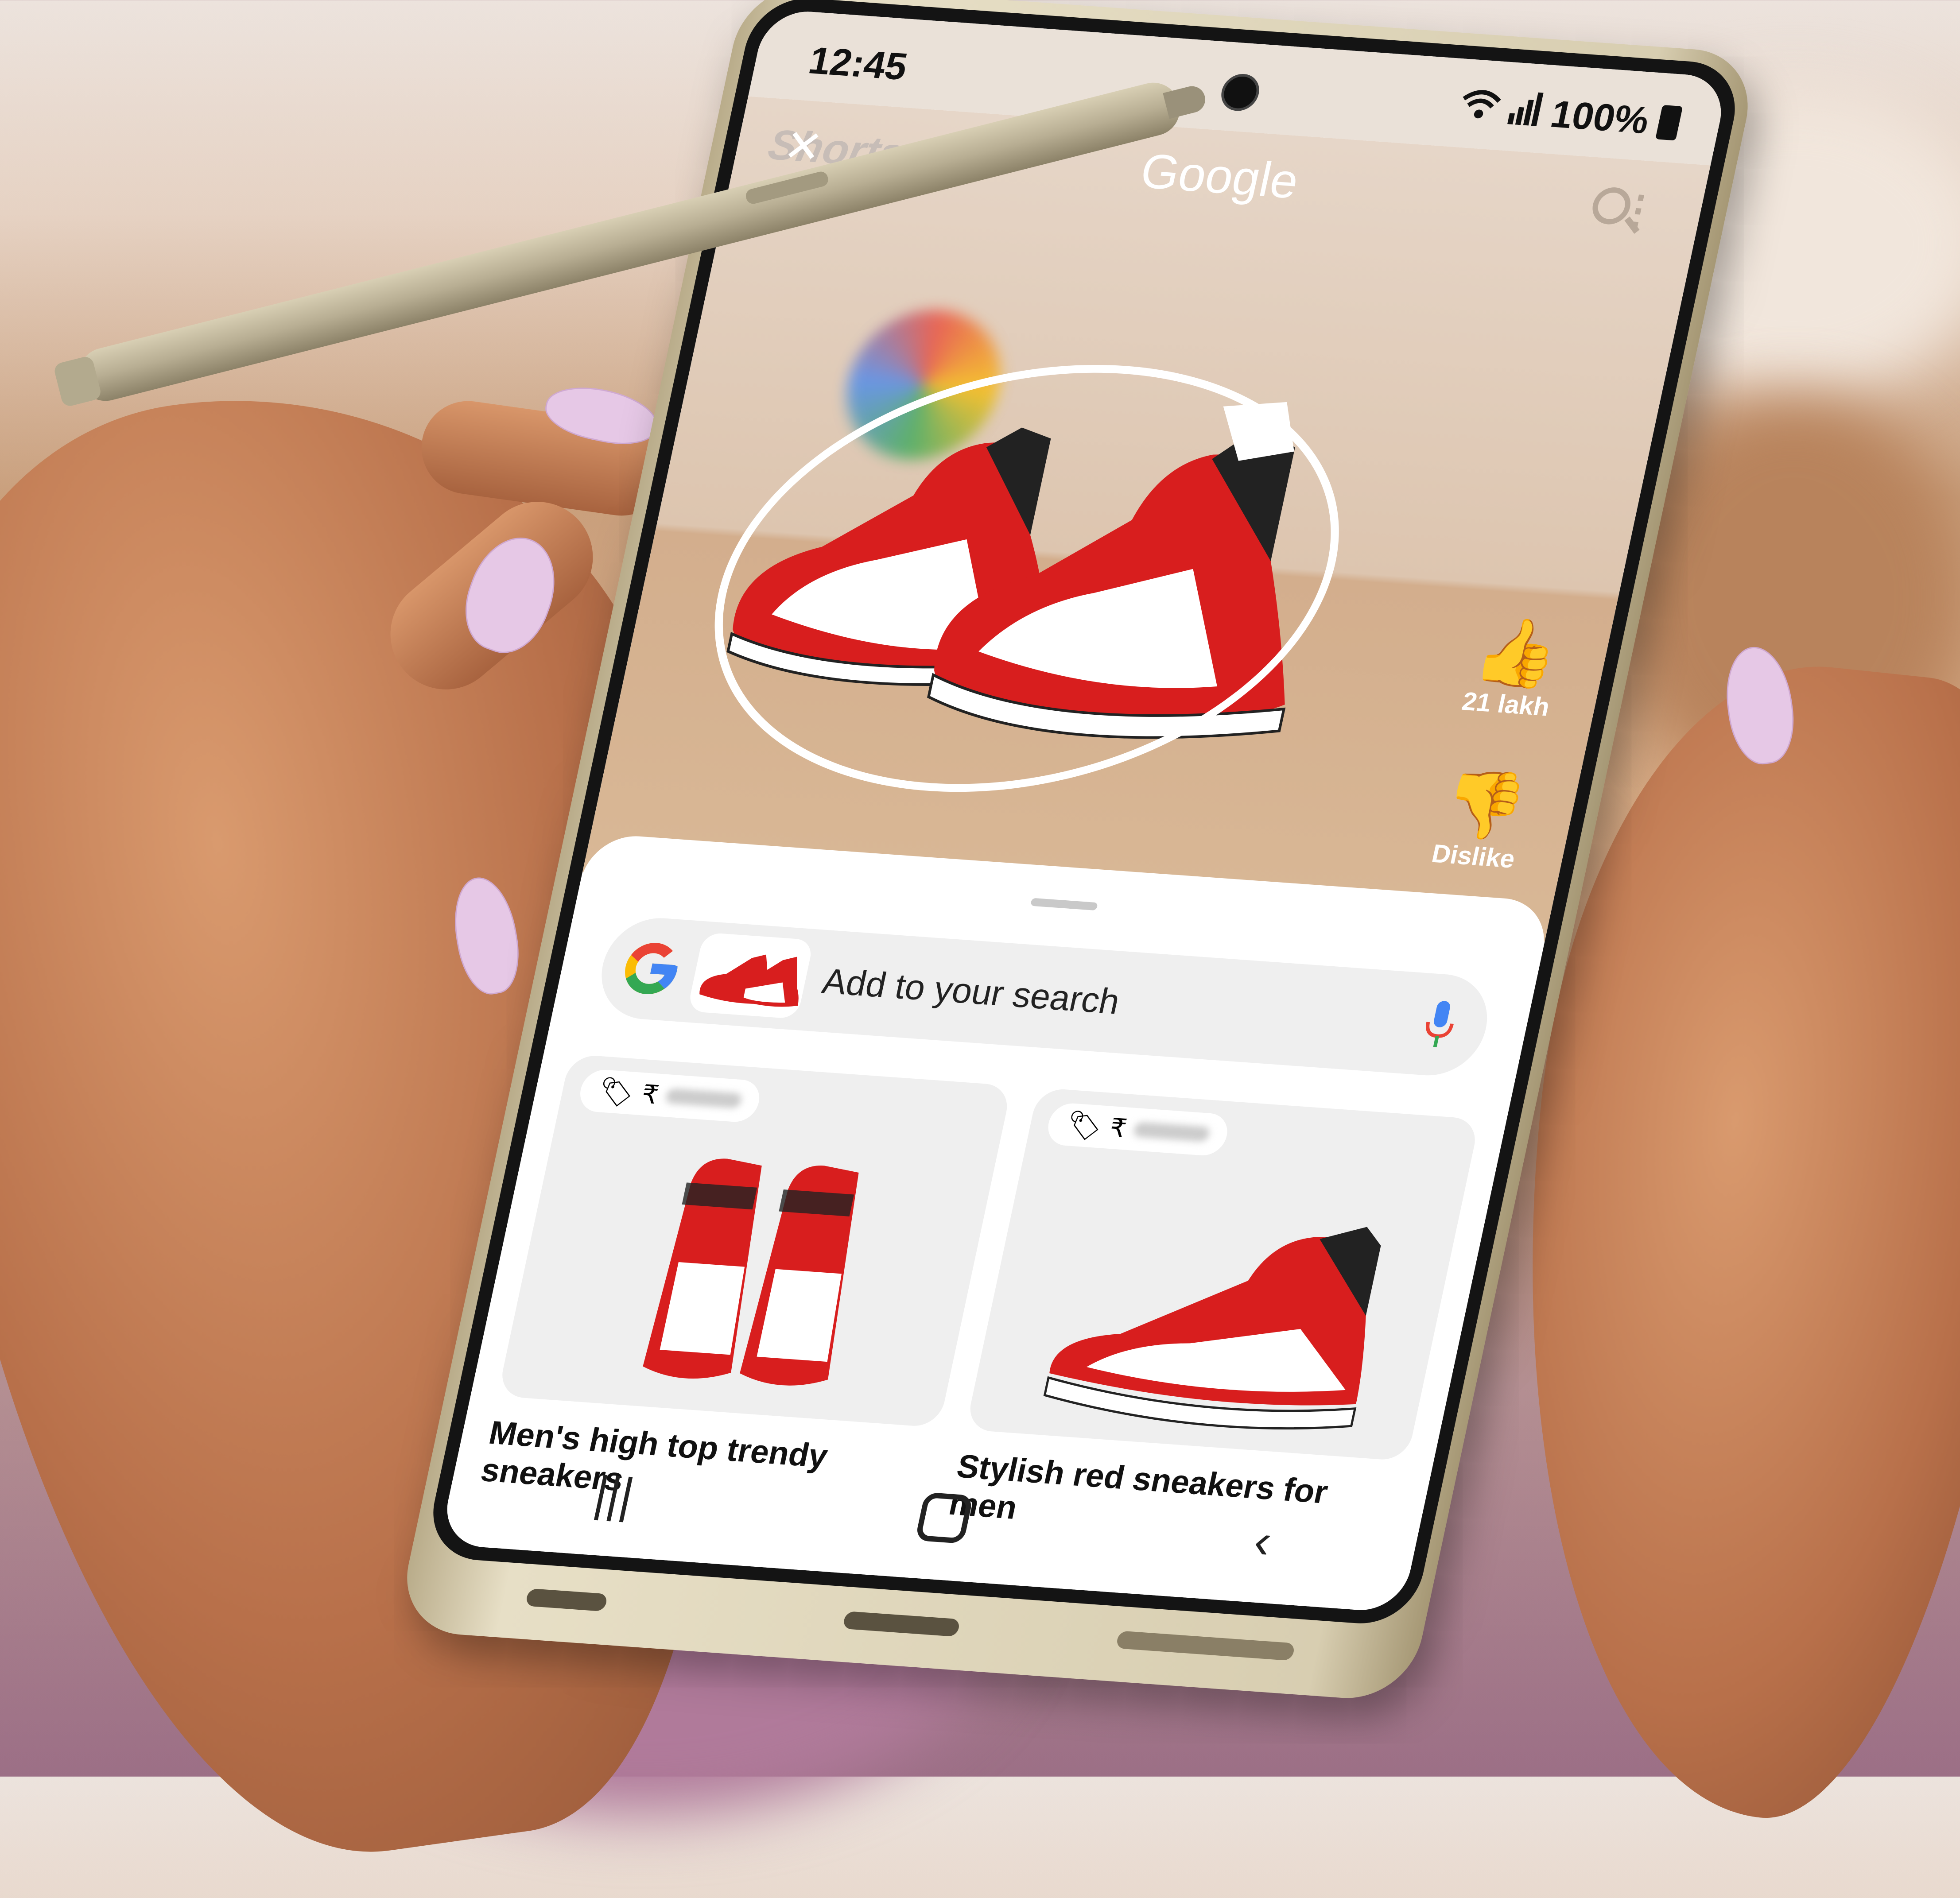  I want to click on status-time: 12:45, so click(858, 64).